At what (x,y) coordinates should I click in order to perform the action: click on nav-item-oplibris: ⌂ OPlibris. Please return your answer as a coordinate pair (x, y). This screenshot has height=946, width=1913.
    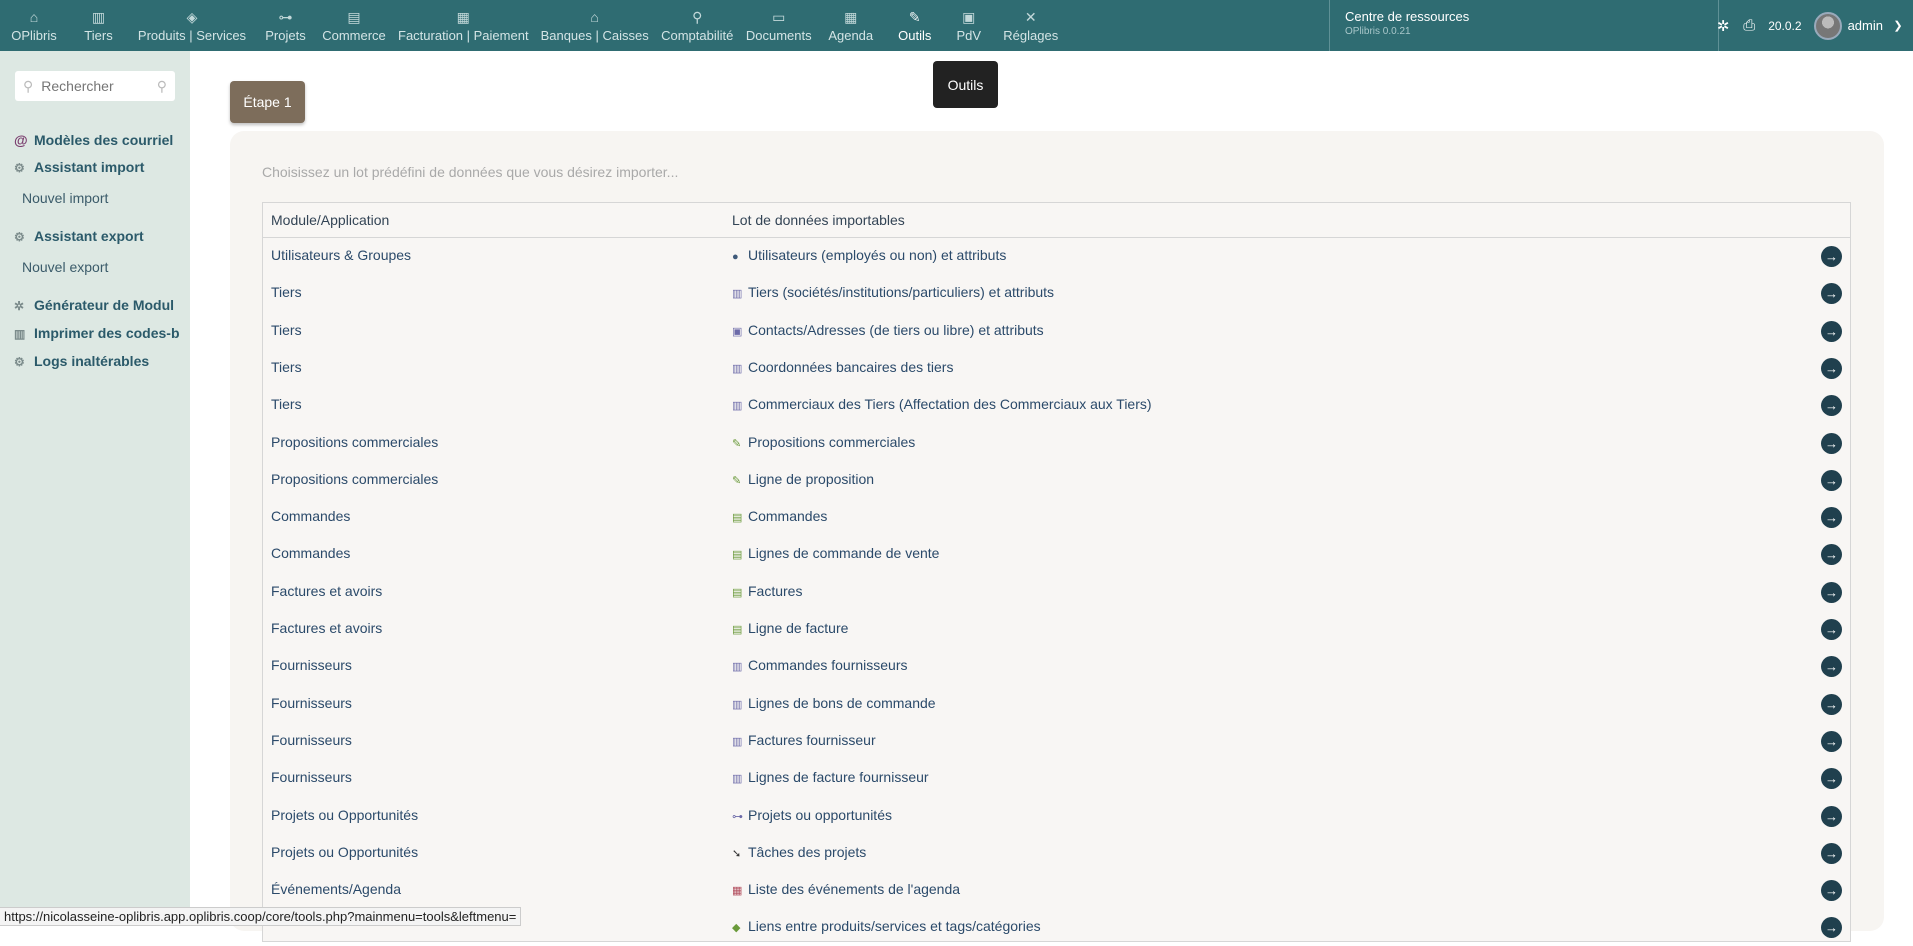
    Looking at the image, I should click on (34, 25).